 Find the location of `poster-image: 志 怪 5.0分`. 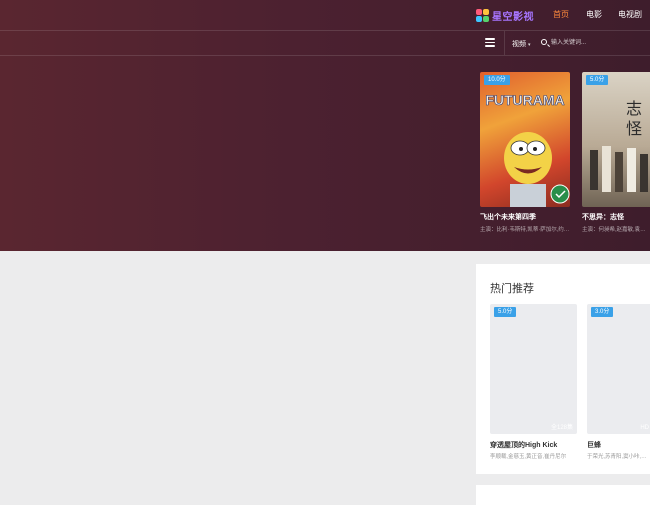

poster-image: 志 怪 5.0分 is located at coordinates (616, 139).